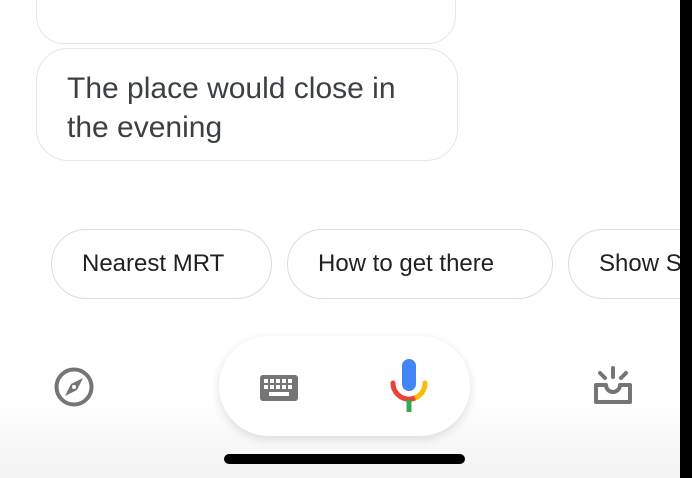 The width and height of the screenshot is (692, 478). What do you see at coordinates (246, 22) in the screenshot?
I see `previous-message-bubble` at bounding box center [246, 22].